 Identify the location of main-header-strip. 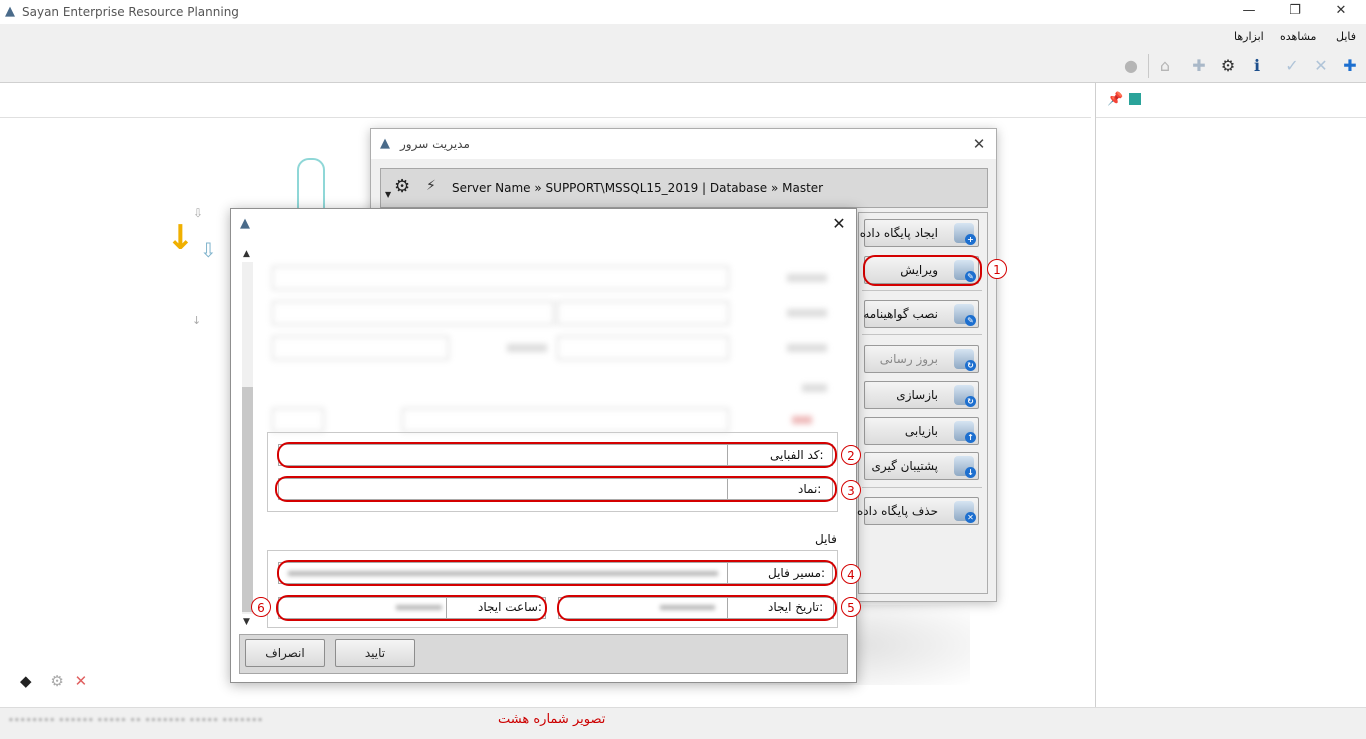
(545, 100).